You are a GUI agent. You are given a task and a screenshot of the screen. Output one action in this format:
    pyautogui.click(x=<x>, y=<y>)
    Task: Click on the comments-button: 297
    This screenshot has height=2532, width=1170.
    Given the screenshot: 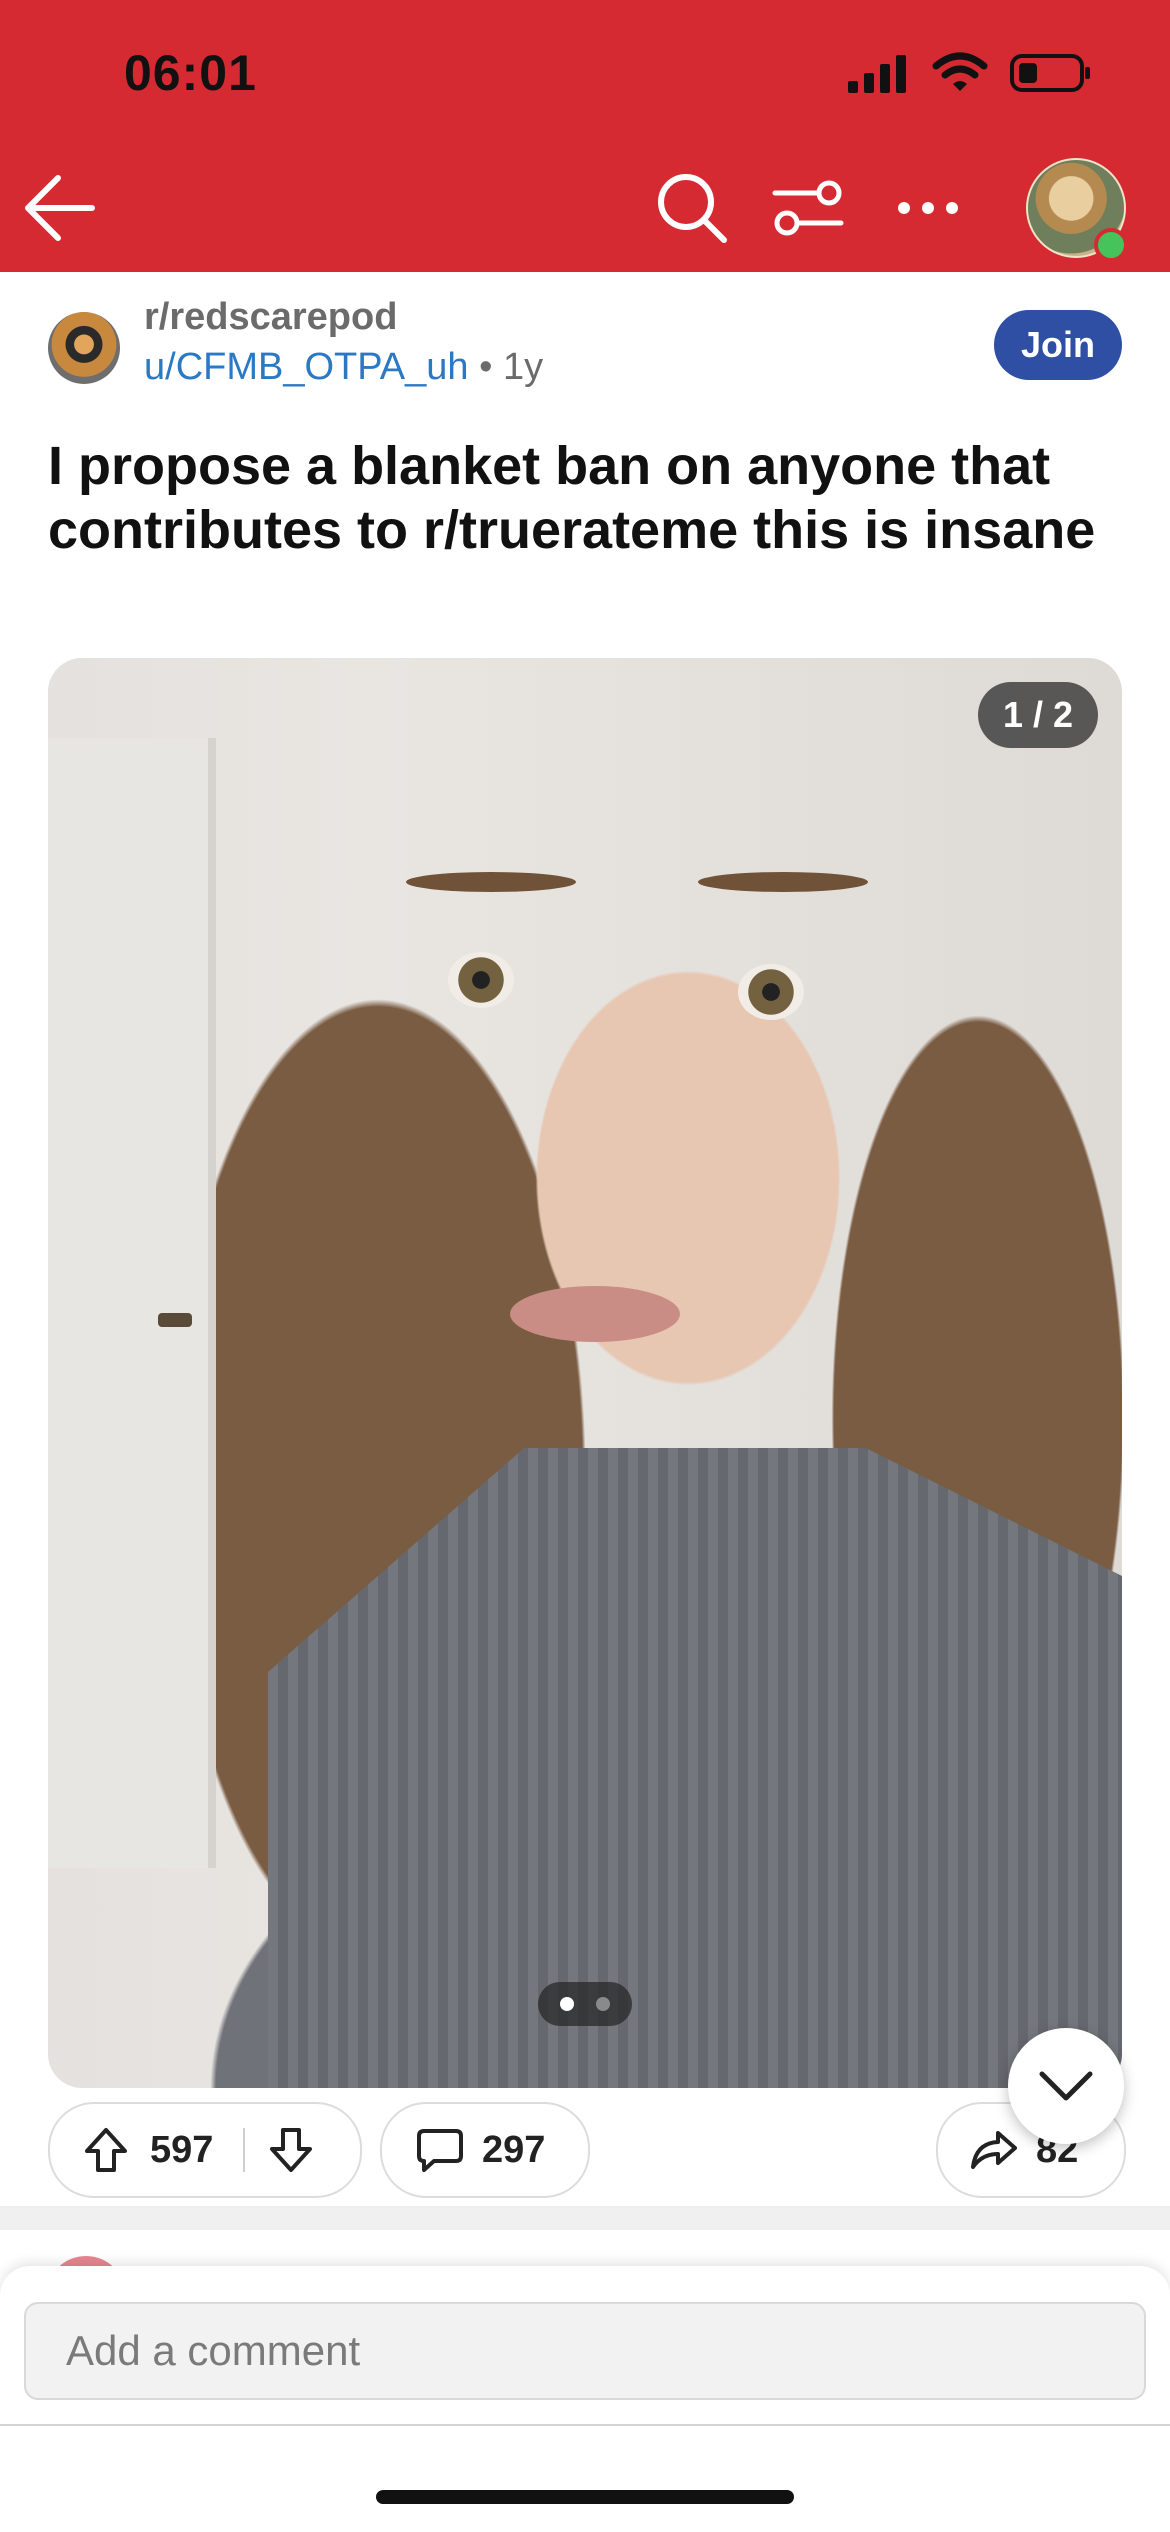 What is the action you would take?
    pyautogui.click(x=485, y=2150)
    